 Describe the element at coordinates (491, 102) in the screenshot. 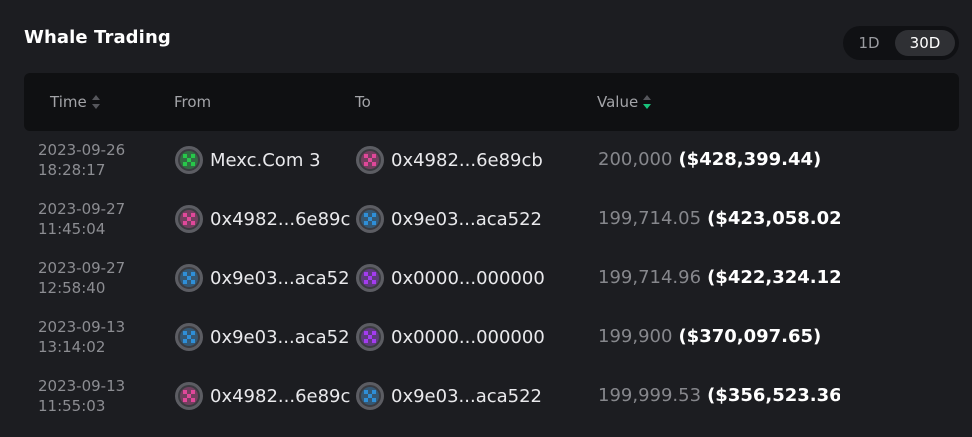

I see `table-header: Time From To Value` at that location.